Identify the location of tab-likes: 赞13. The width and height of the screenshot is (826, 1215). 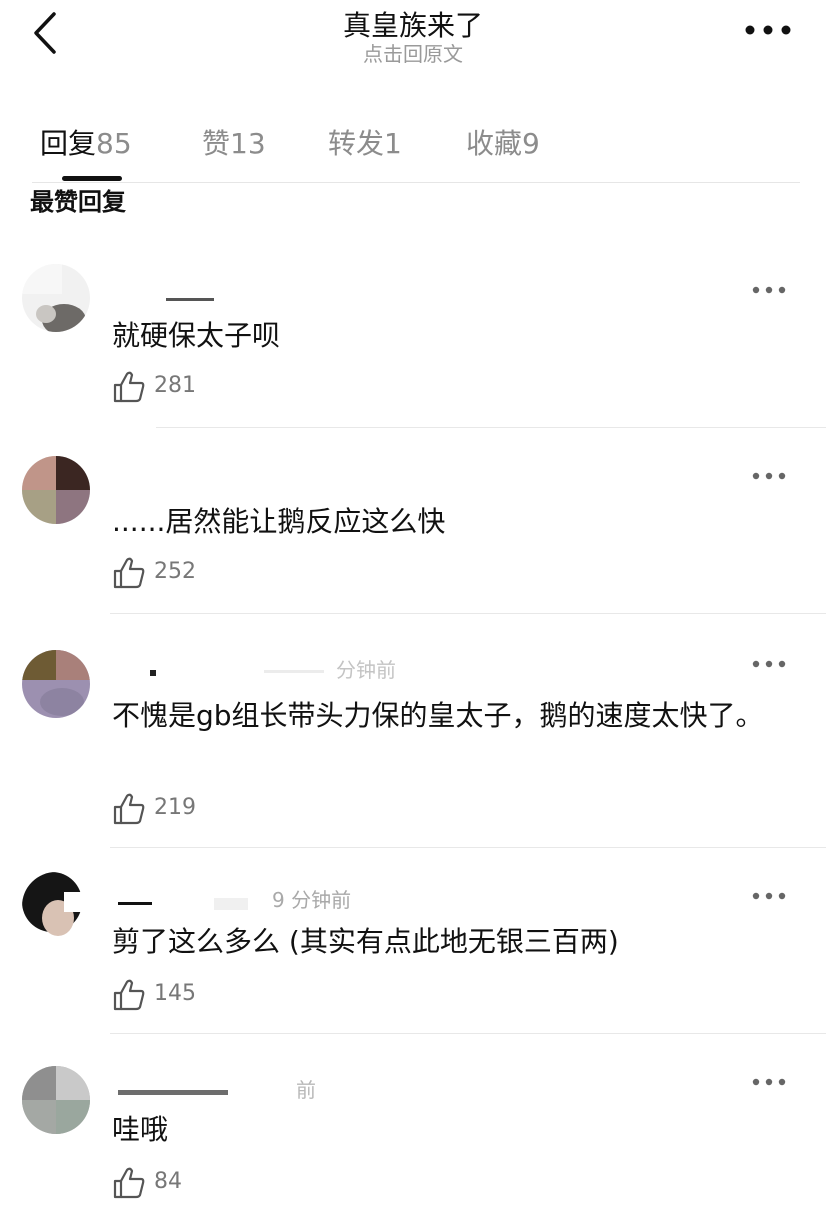
(234, 142).